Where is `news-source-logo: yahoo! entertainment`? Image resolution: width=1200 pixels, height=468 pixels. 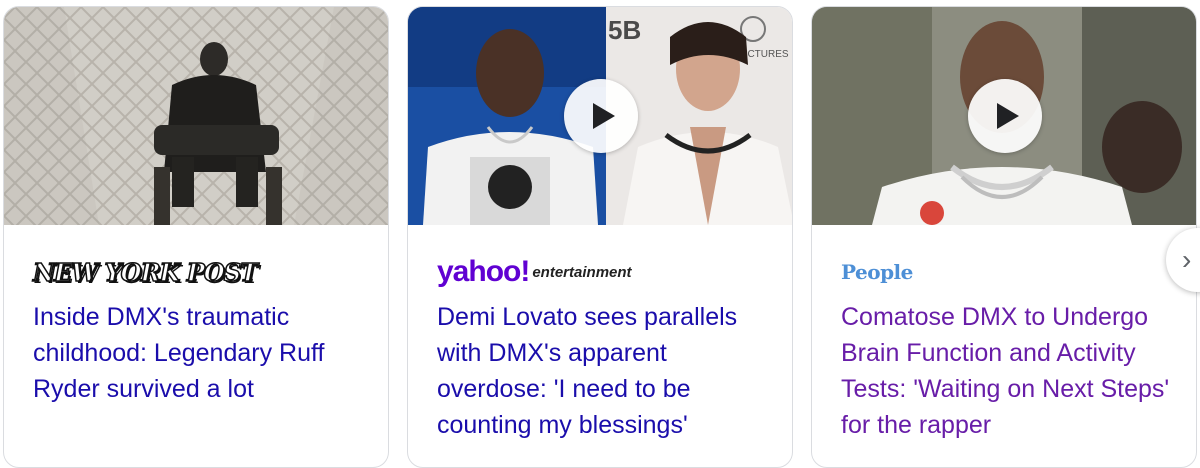 news-source-logo: yahoo! entertainment is located at coordinates (534, 272).